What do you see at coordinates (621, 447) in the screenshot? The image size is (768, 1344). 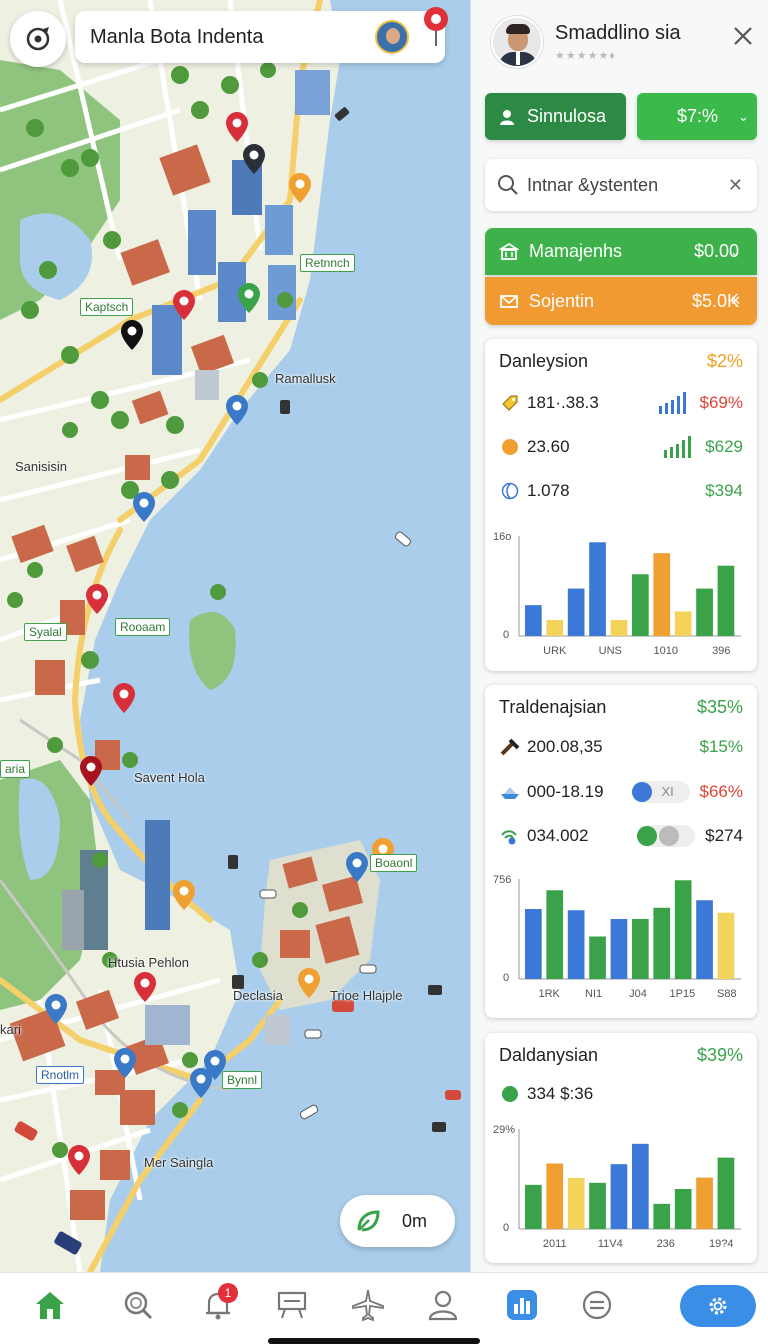 I see `metric-row: 23.60 $629` at bounding box center [621, 447].